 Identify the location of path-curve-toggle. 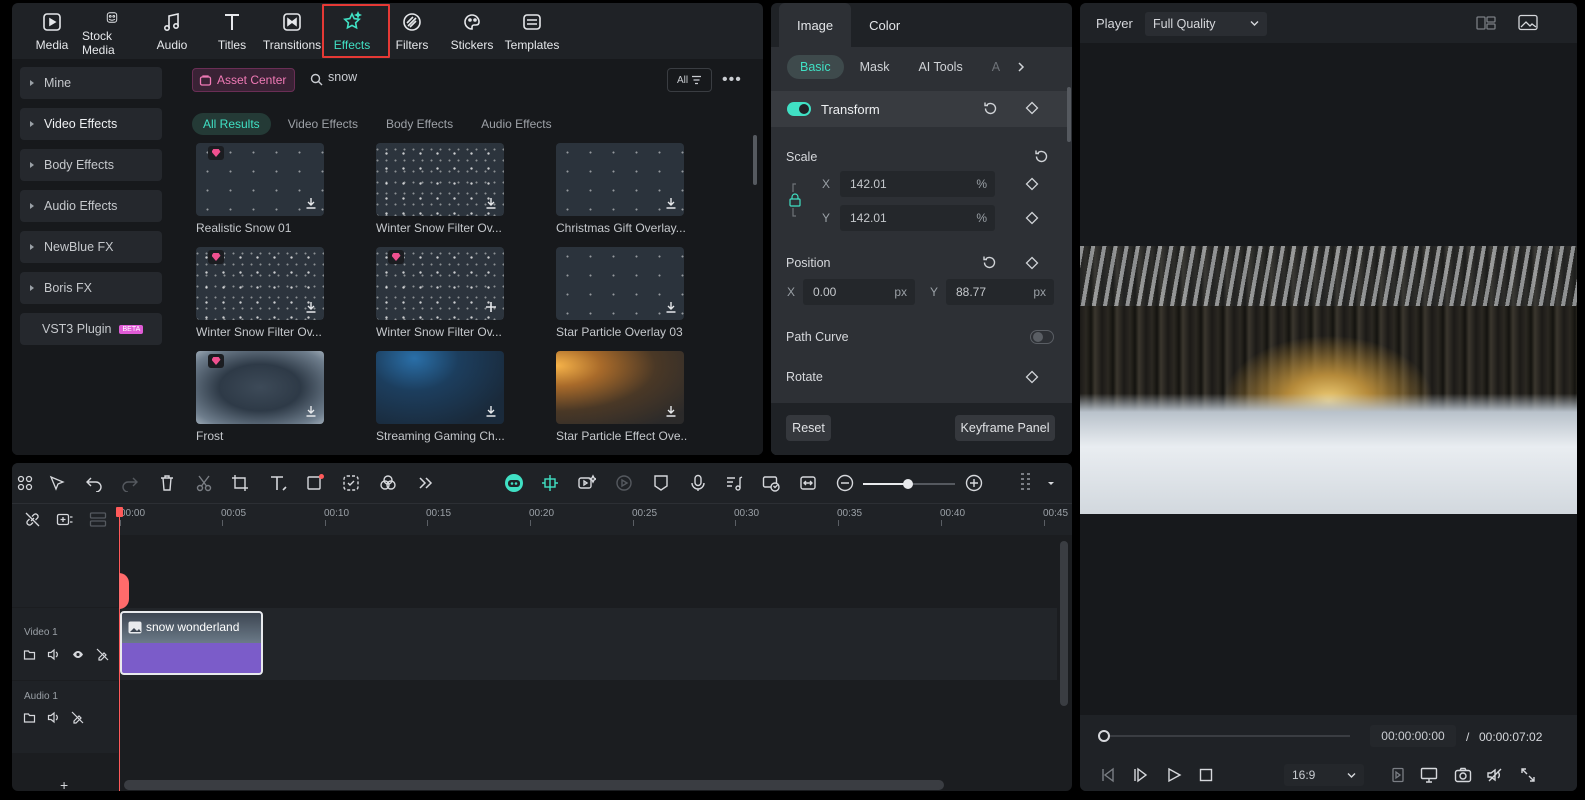
(1042, 337).